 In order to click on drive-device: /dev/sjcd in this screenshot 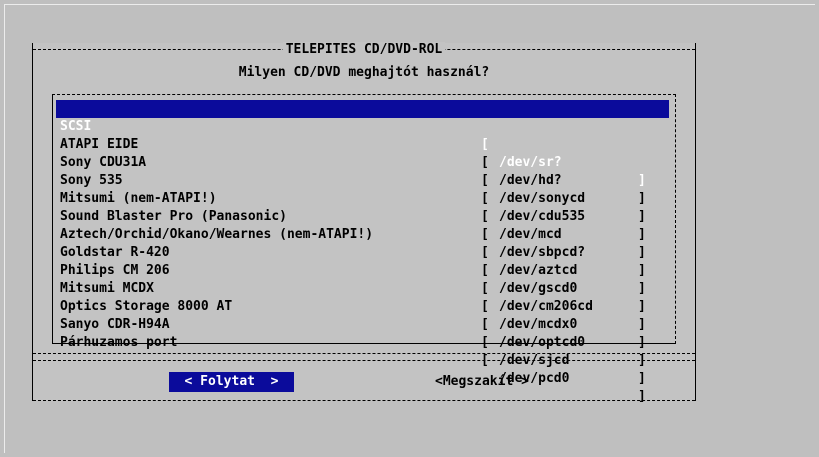, I will do `click(534, 360)`.